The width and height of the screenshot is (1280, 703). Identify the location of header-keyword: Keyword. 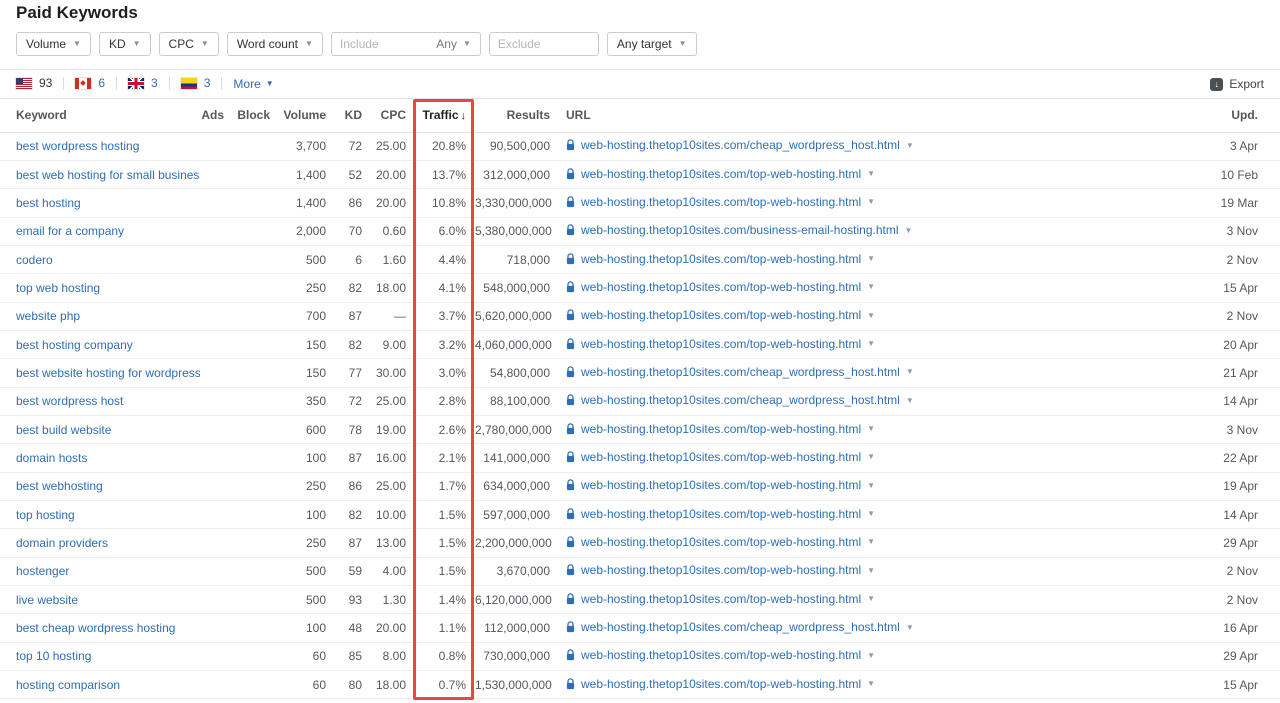
(100, 116).